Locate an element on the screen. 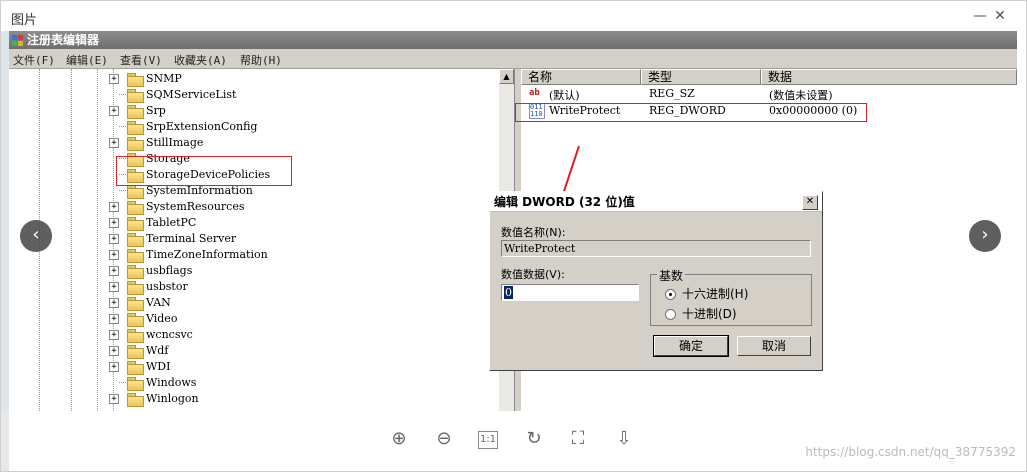 The width and height of the screenshot is (1027, 472). rotate-icon: ↻ is located at coordinates (534, 439).